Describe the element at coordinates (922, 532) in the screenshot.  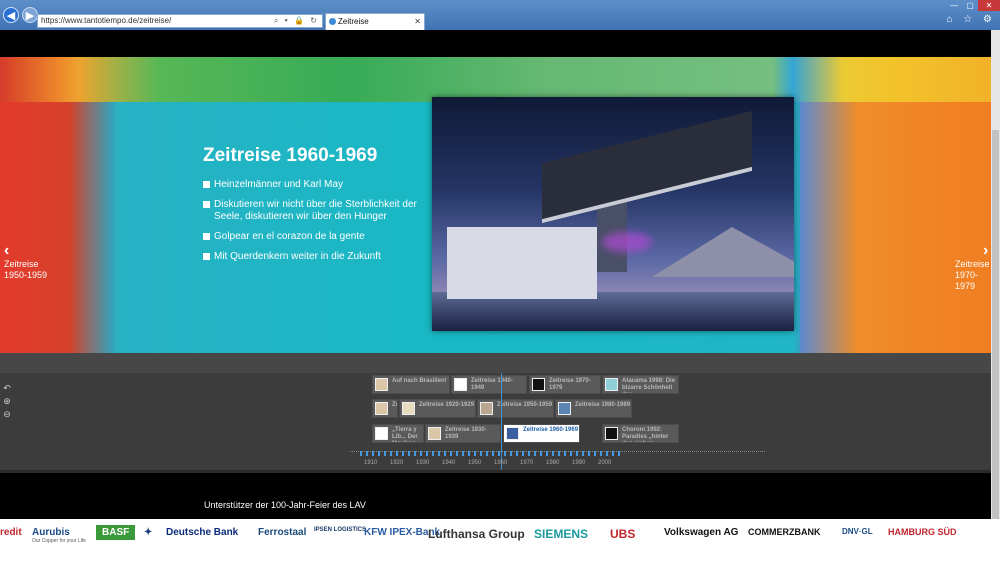
I see `sponsor-logo: HAMBURG SÜD` at that location.